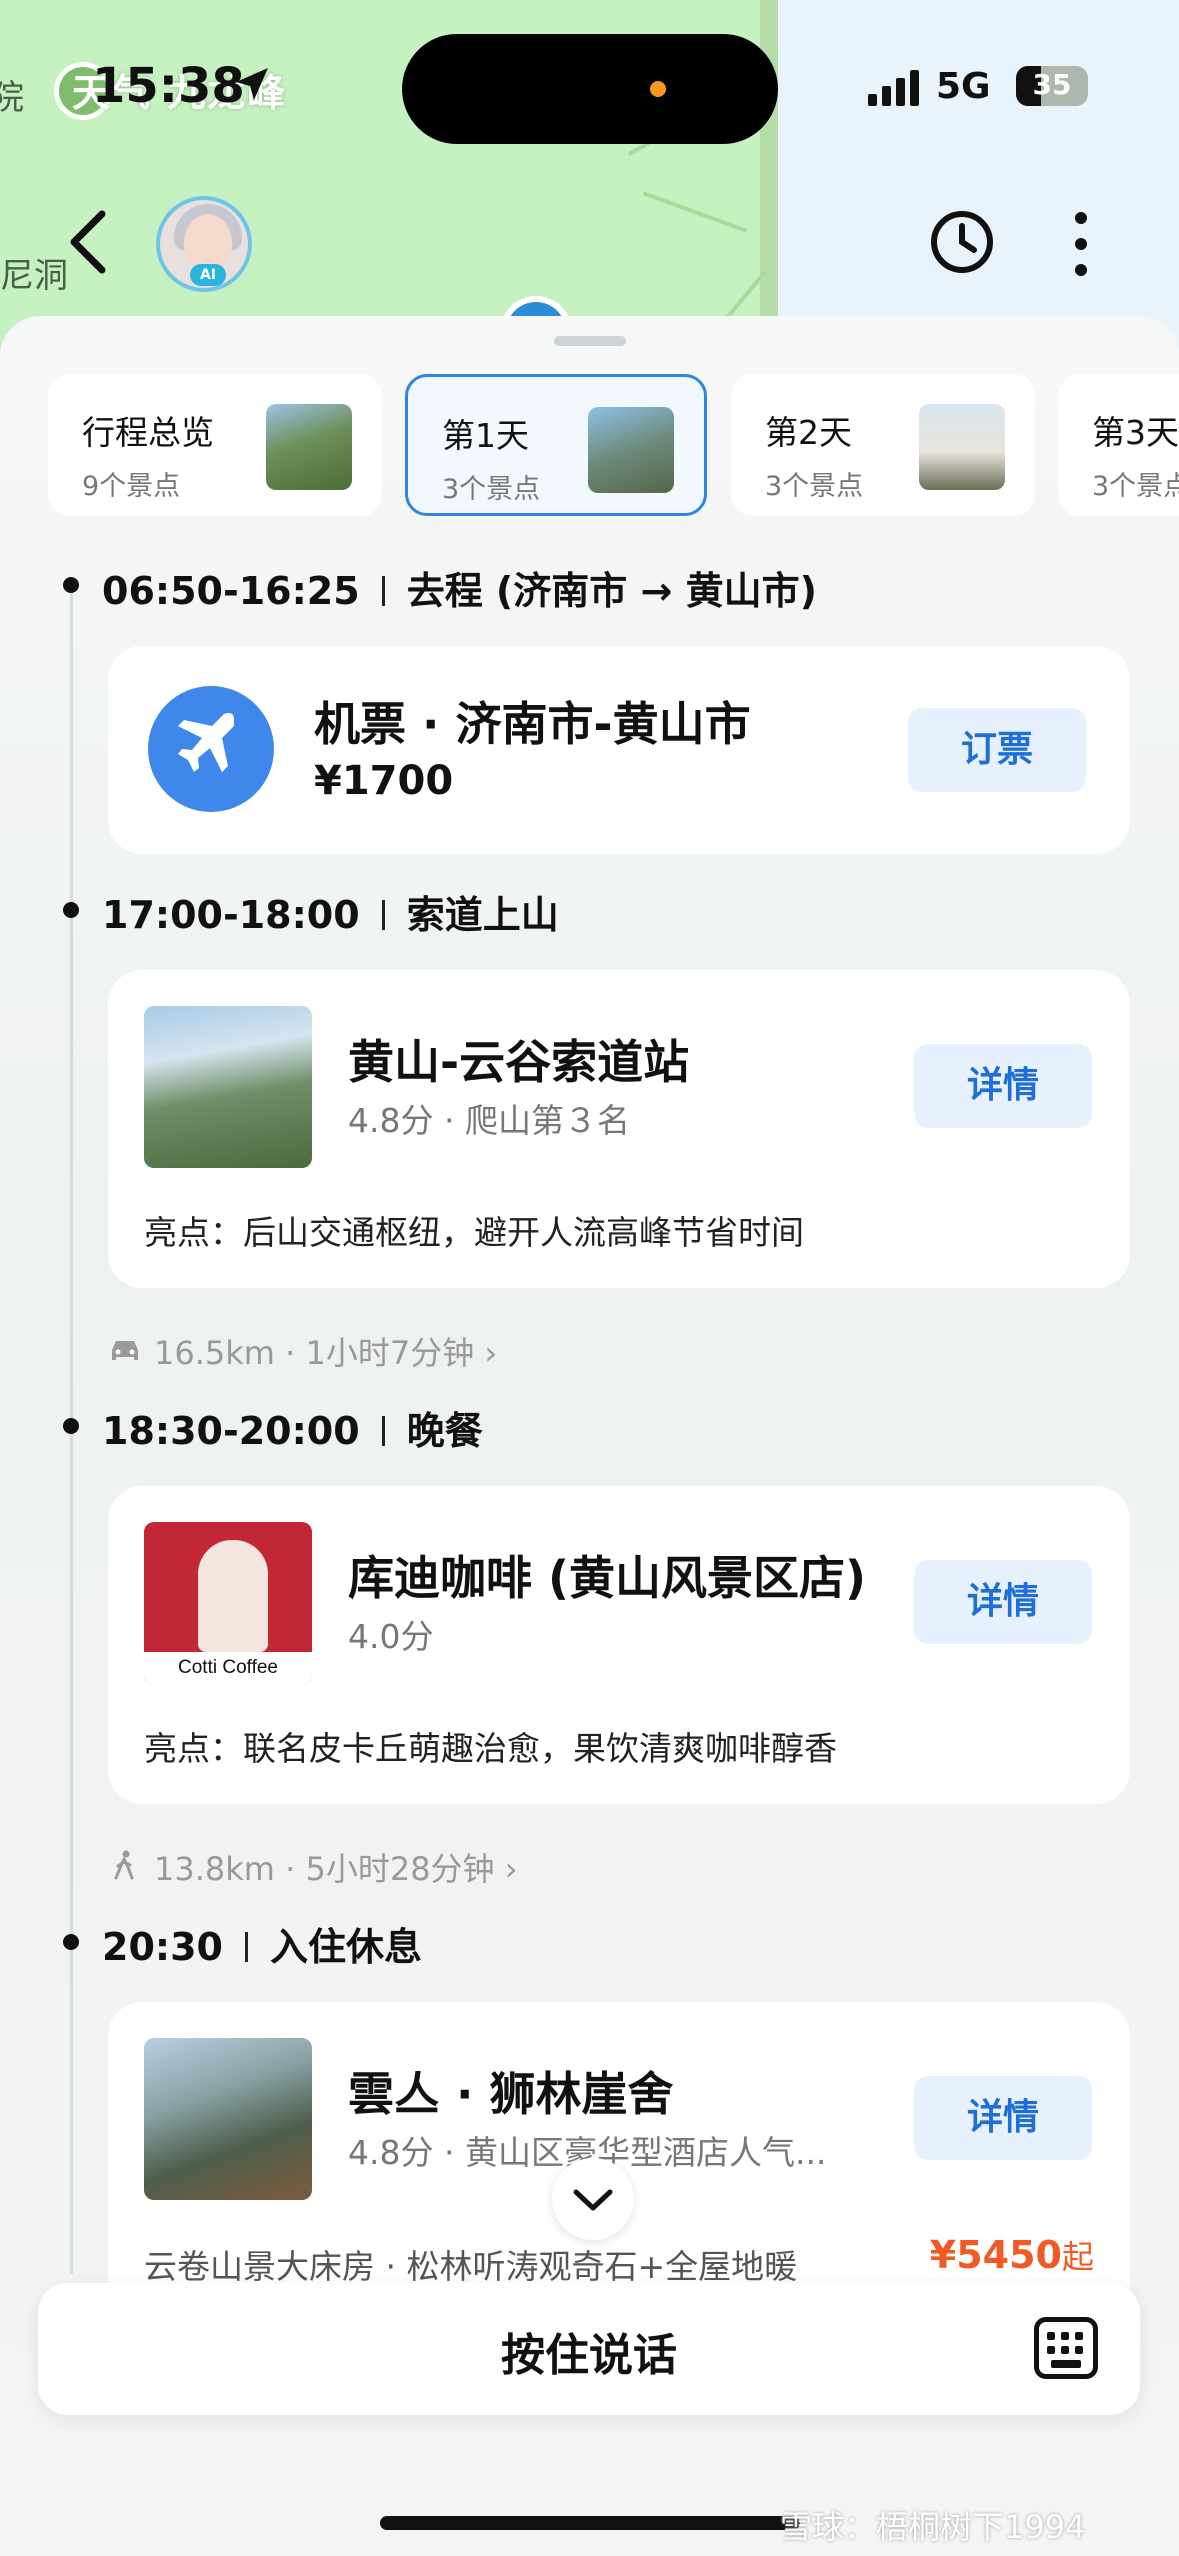 Image resolution: width=1179 pixels, height=2556 pixels. Describe the element at coordinates (228, 2119) in the screenshot. I see `hotel-photo` at that location.